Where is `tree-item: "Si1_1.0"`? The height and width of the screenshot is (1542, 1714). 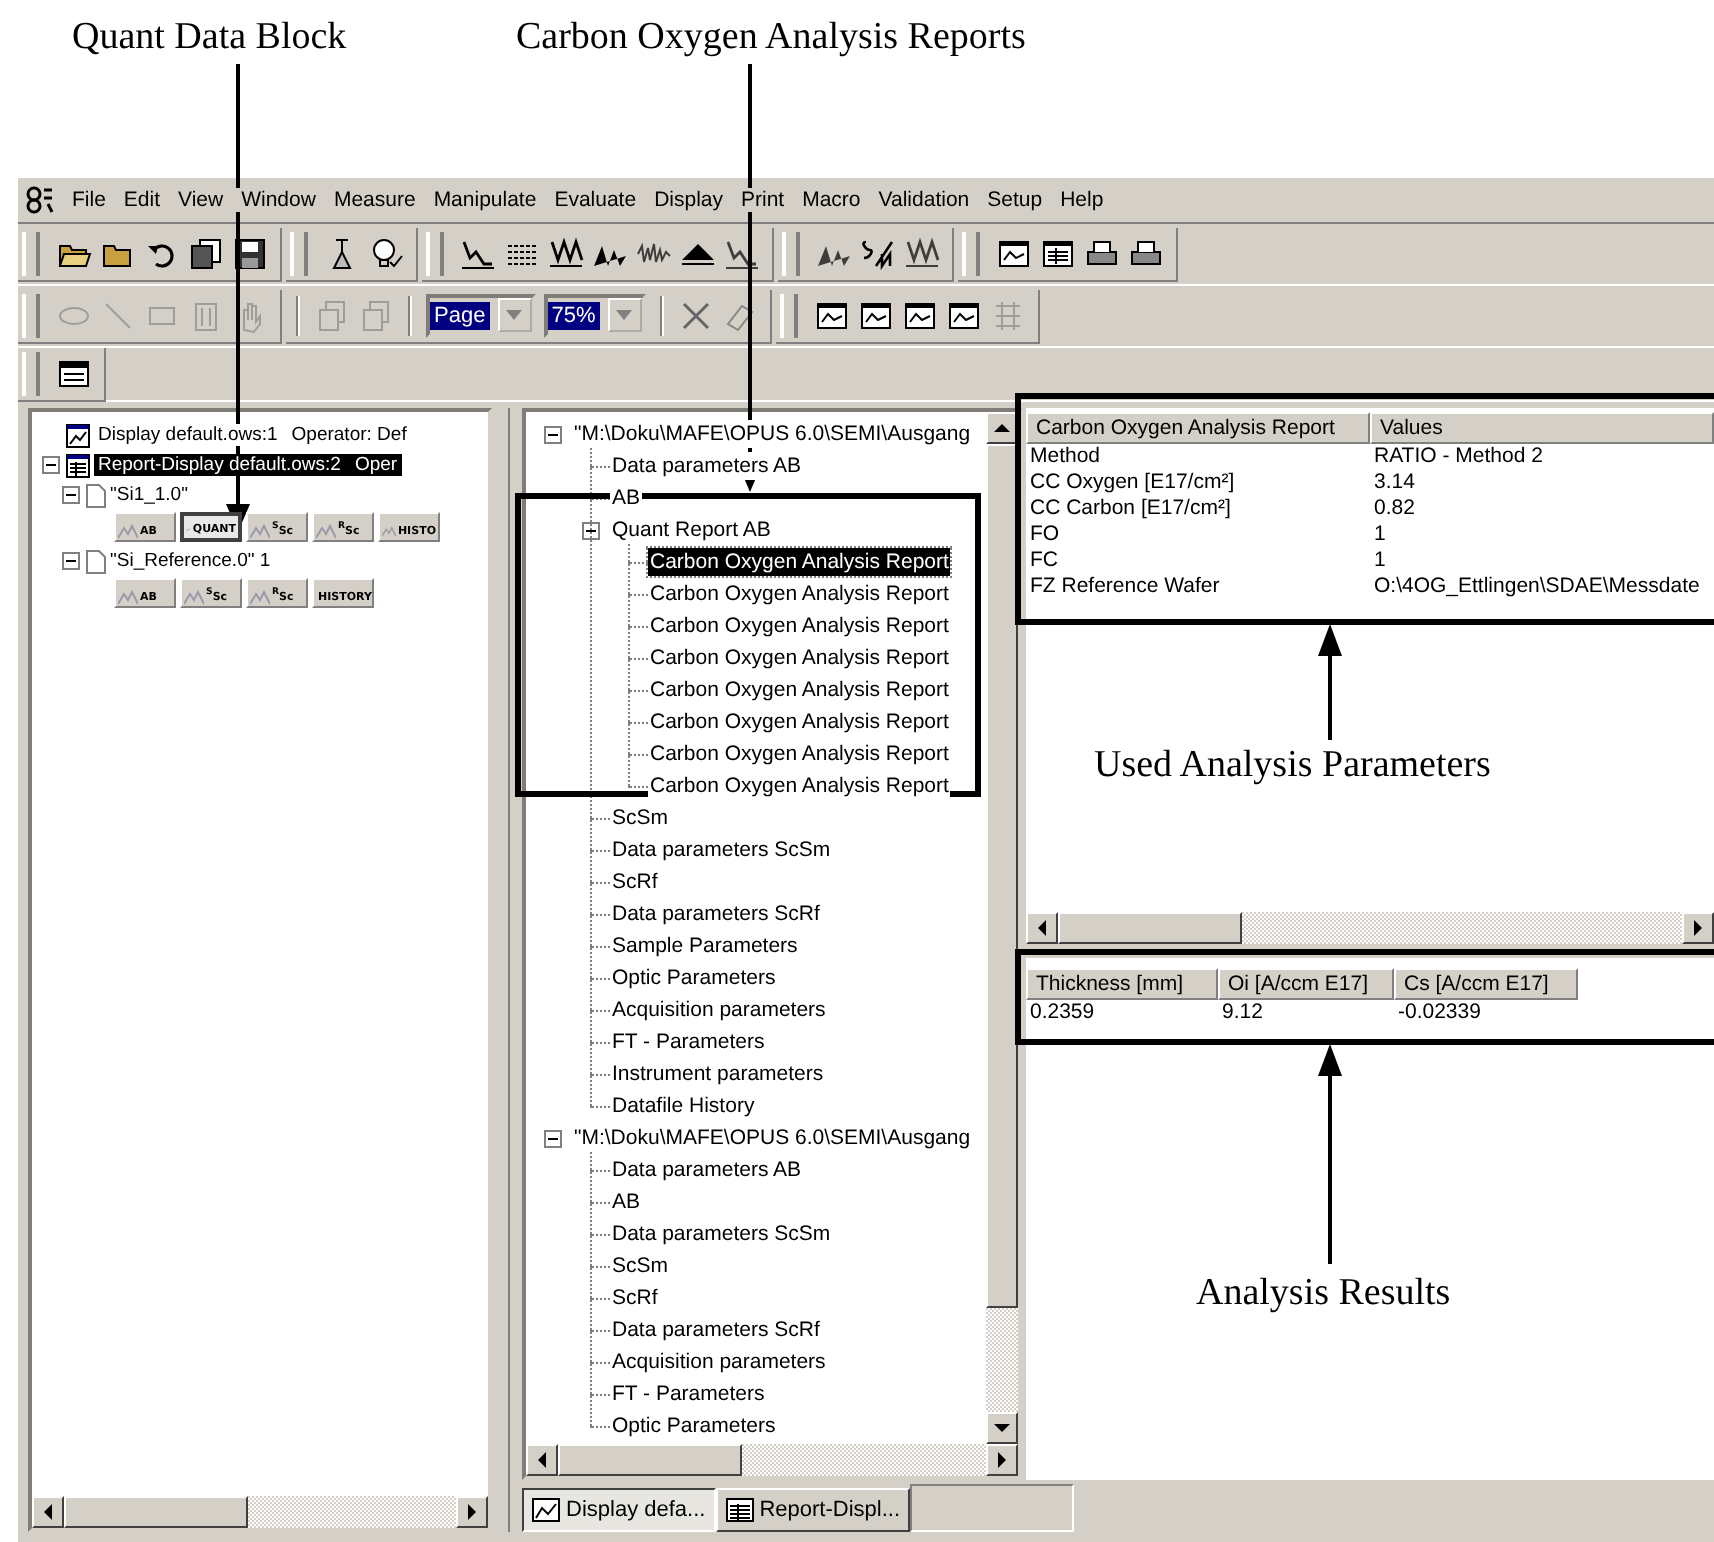
tree-item: "Si1_1.0" is located at coordinates (149, 495).